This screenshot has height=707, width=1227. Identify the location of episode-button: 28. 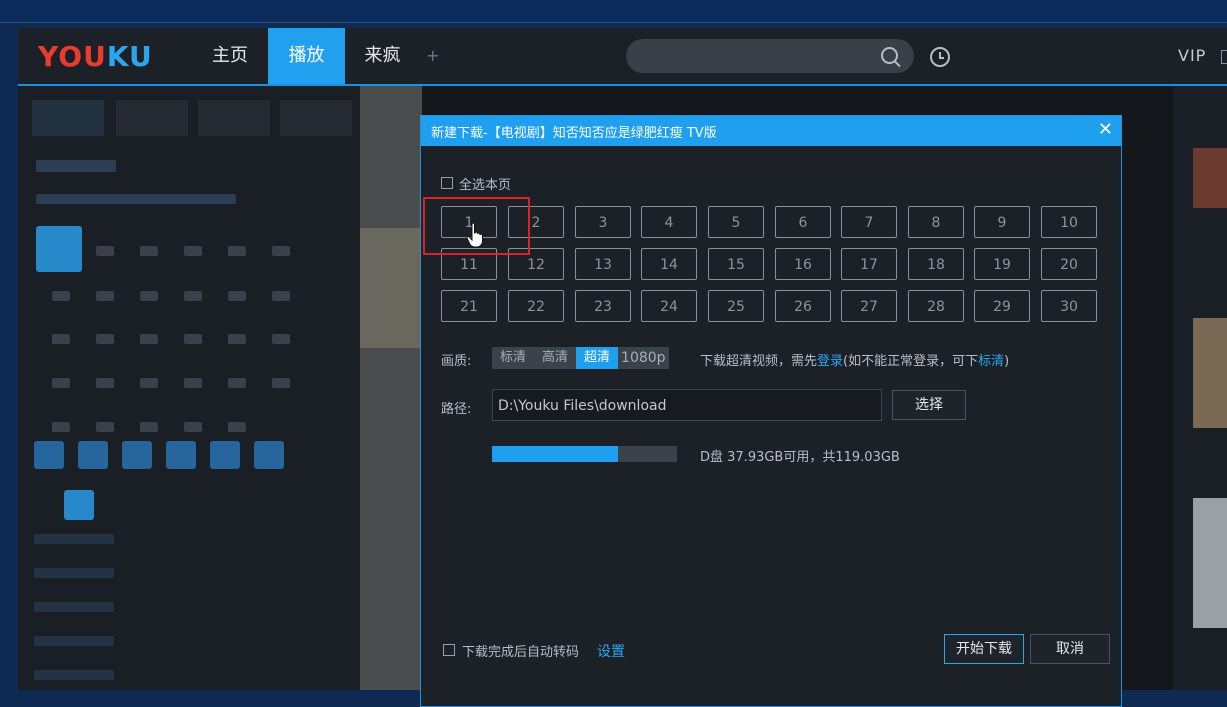
(936, 306).